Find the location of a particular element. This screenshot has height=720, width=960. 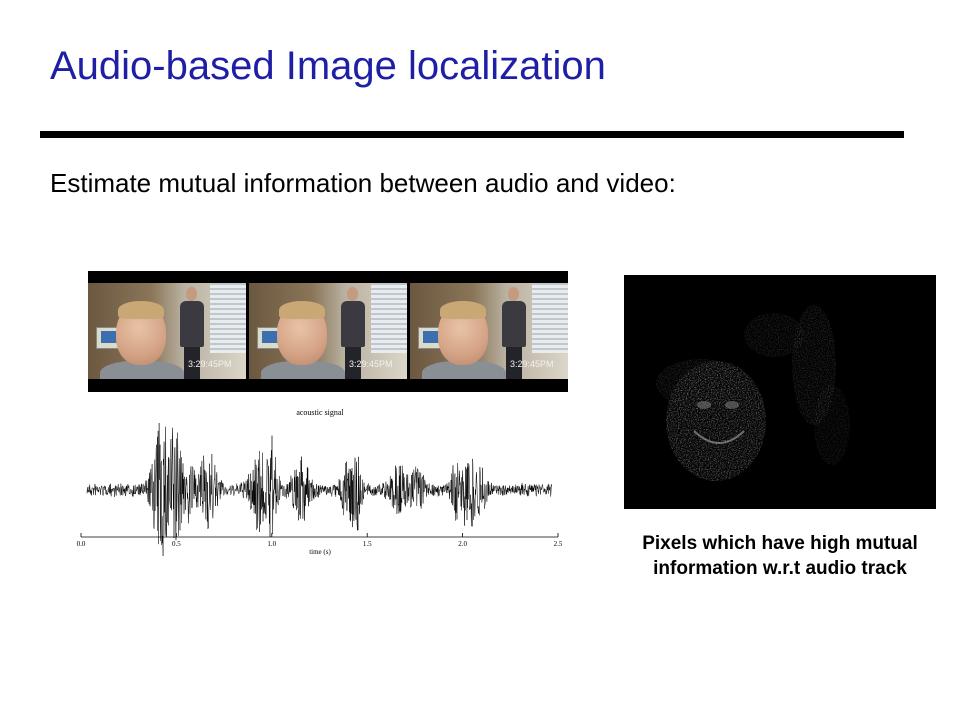

video-frame-1: 3:29:45PM is located at coordinates (167, 331).